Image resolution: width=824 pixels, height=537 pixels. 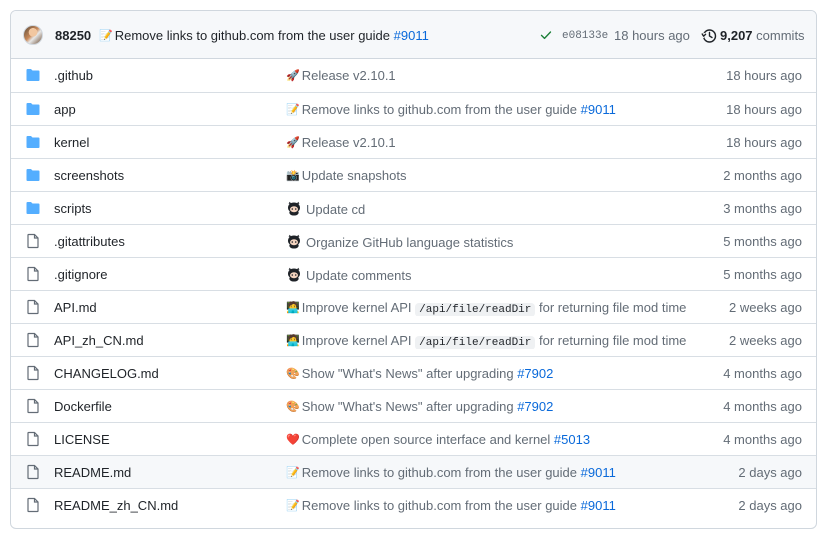 What do you see at coordinates (585, 36) in the screenshot?
I see `commit-sha: e08133e` at bounding box center [585, 36].